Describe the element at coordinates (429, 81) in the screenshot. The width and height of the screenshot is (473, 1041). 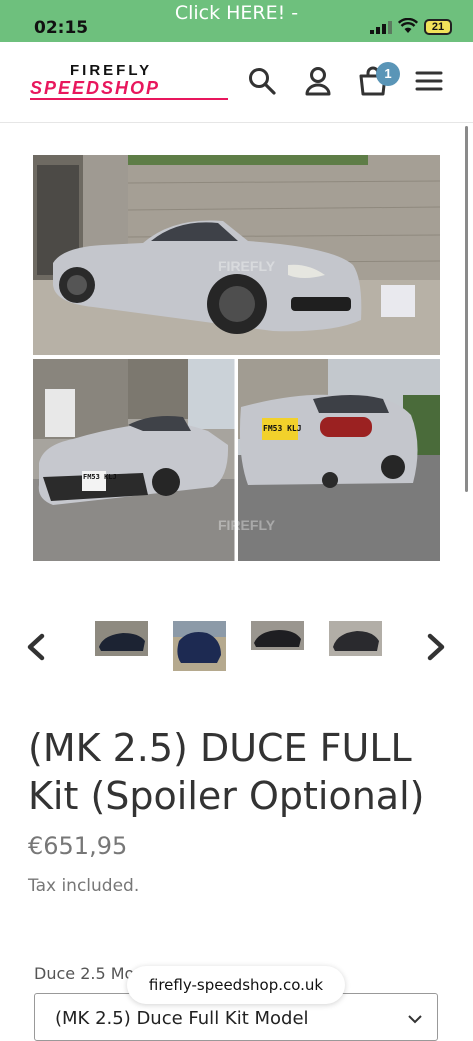
I see `menu-icon` at that location.